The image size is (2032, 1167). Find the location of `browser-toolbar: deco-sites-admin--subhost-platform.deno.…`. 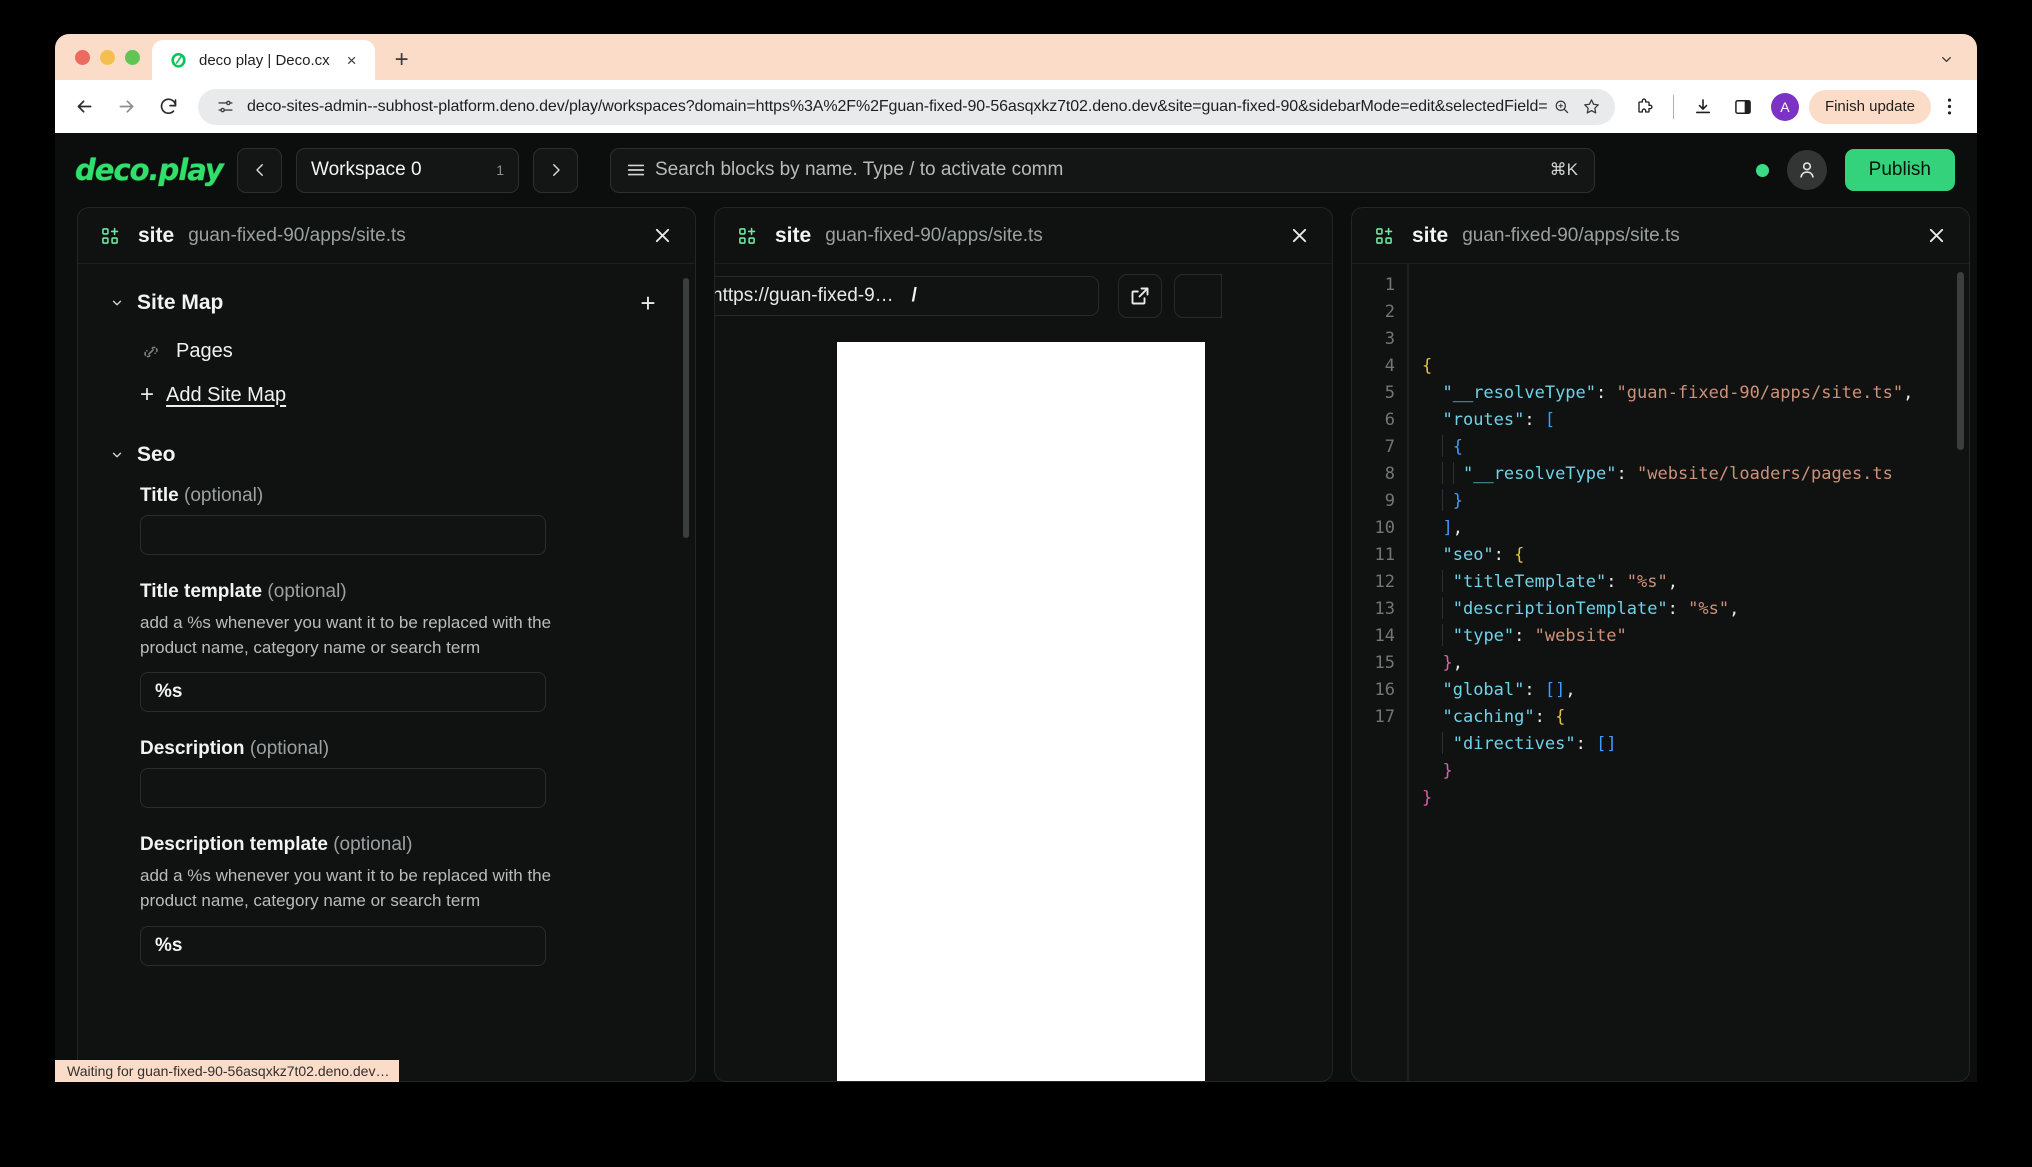

browser-toolbar: deco-sites-admin--subhost-platform.deno.… is located at coordinates (1016, 106).